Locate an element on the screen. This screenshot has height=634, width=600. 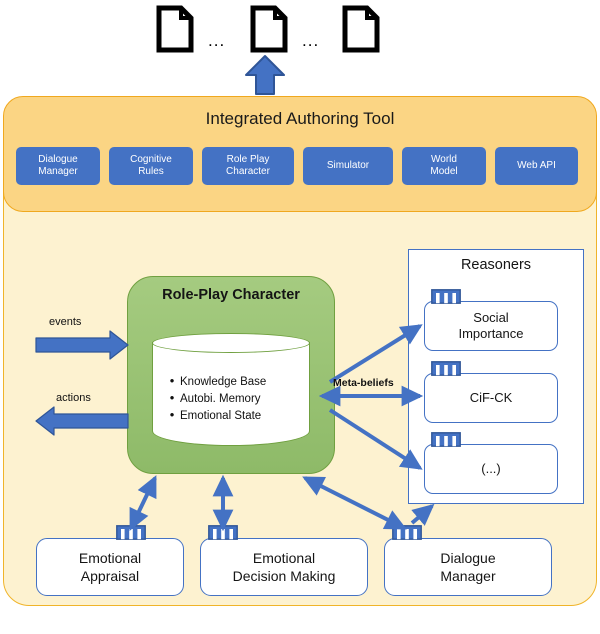
events-label: events is located at coordinates (65, 322).